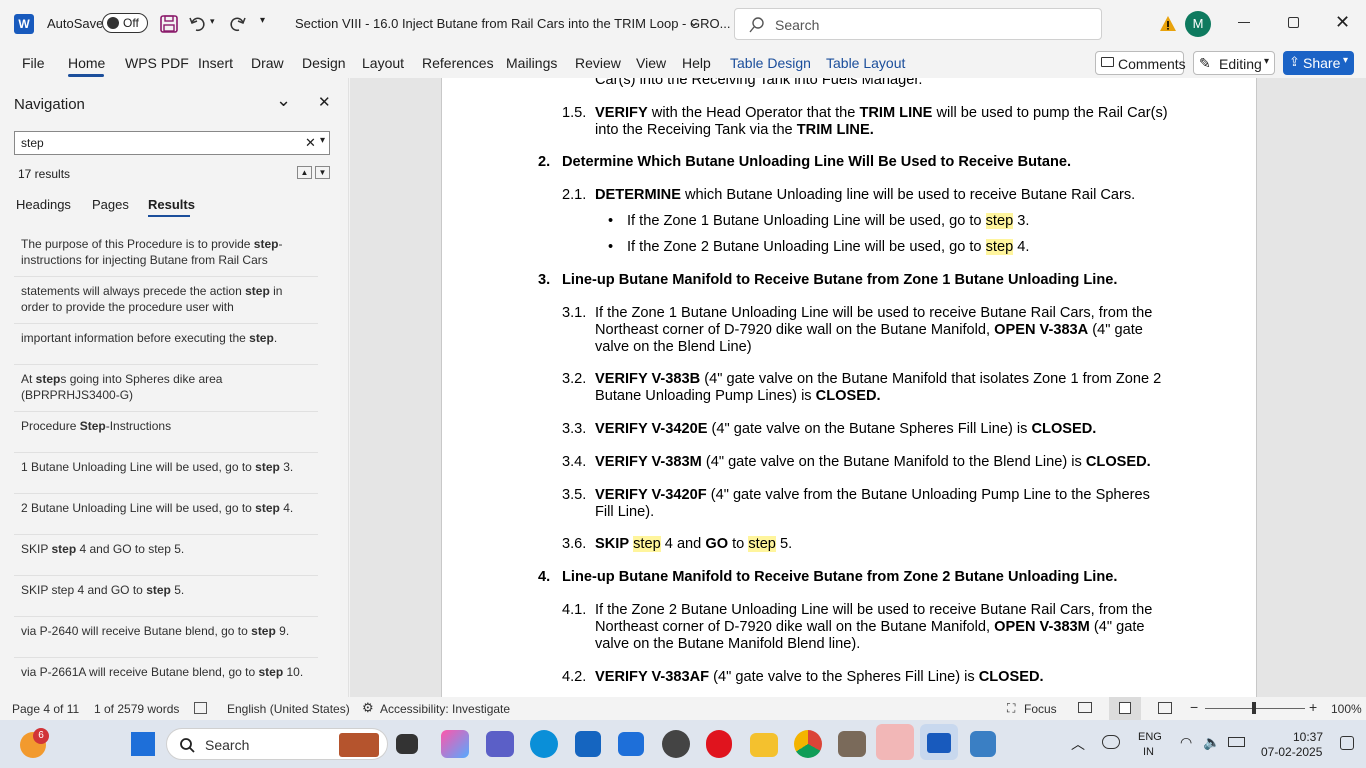 This screenshot has width=1366, height=768. What do you see at coordinates (45, 709) in the screenshot?
I see `page-indicator: Page 4 of 11` at bounding box center [45, 709].